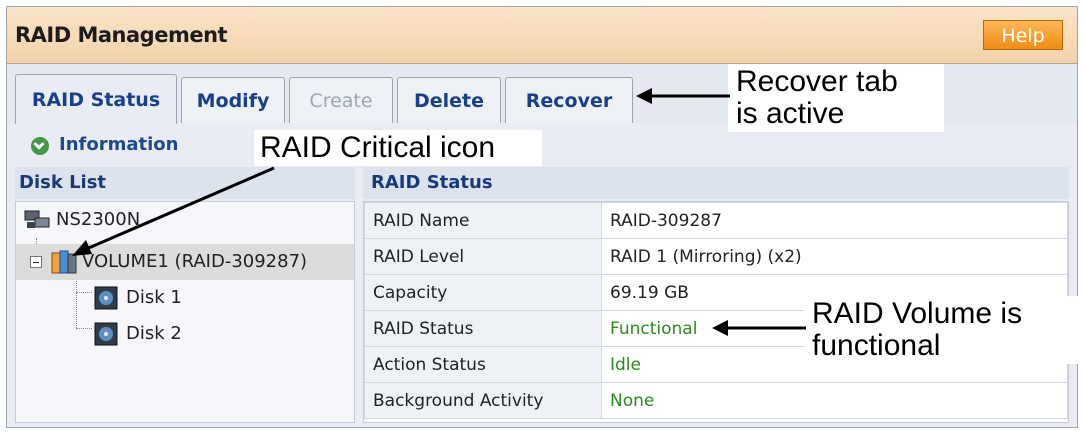 Image resolution: width=1084 pixels, height=434 pixels. What do you see at coordinates (398, 148) in the screenshot?
I see `callout-raid-critical: RAID Critical icon` at bounding box center [398, 148].